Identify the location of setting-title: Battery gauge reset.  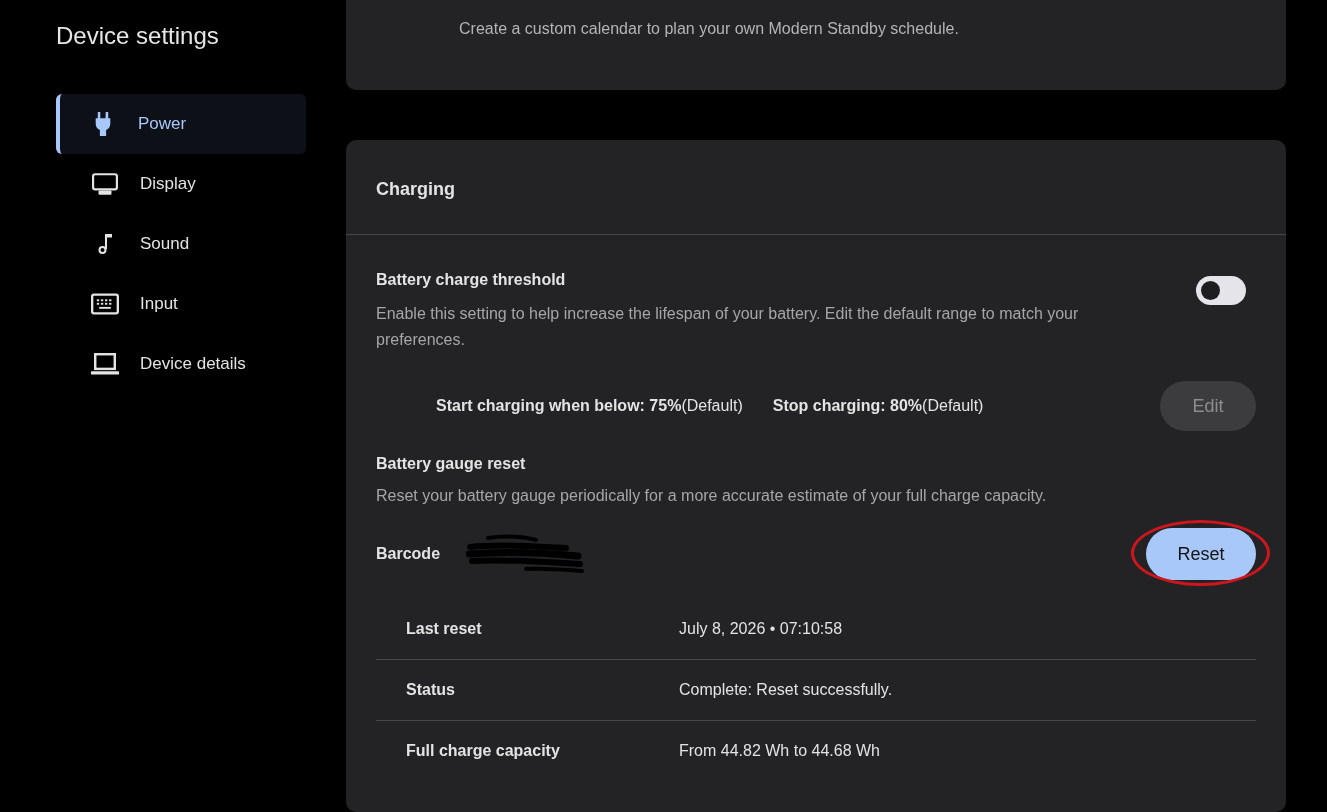
(451, 464).